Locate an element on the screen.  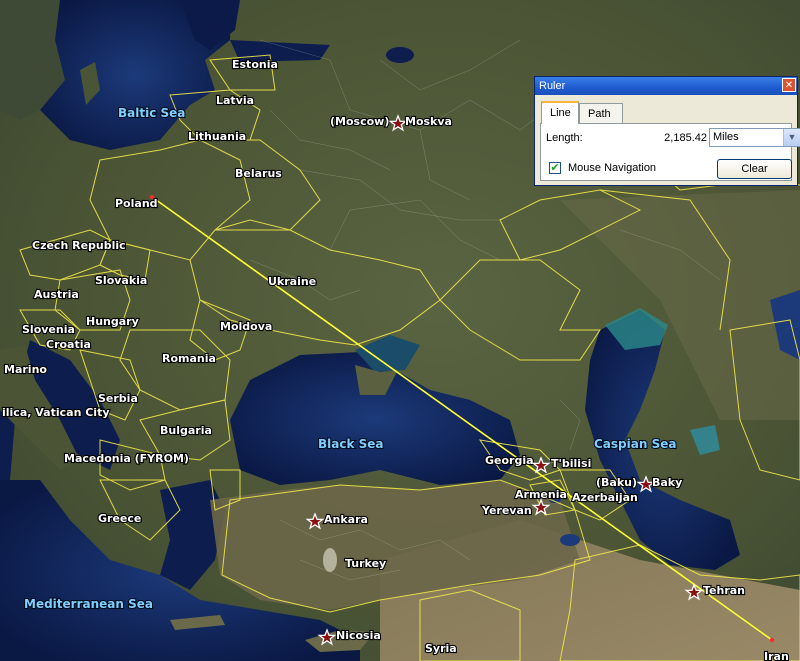
country-label: Belarus is located at coordinates (258, 173).